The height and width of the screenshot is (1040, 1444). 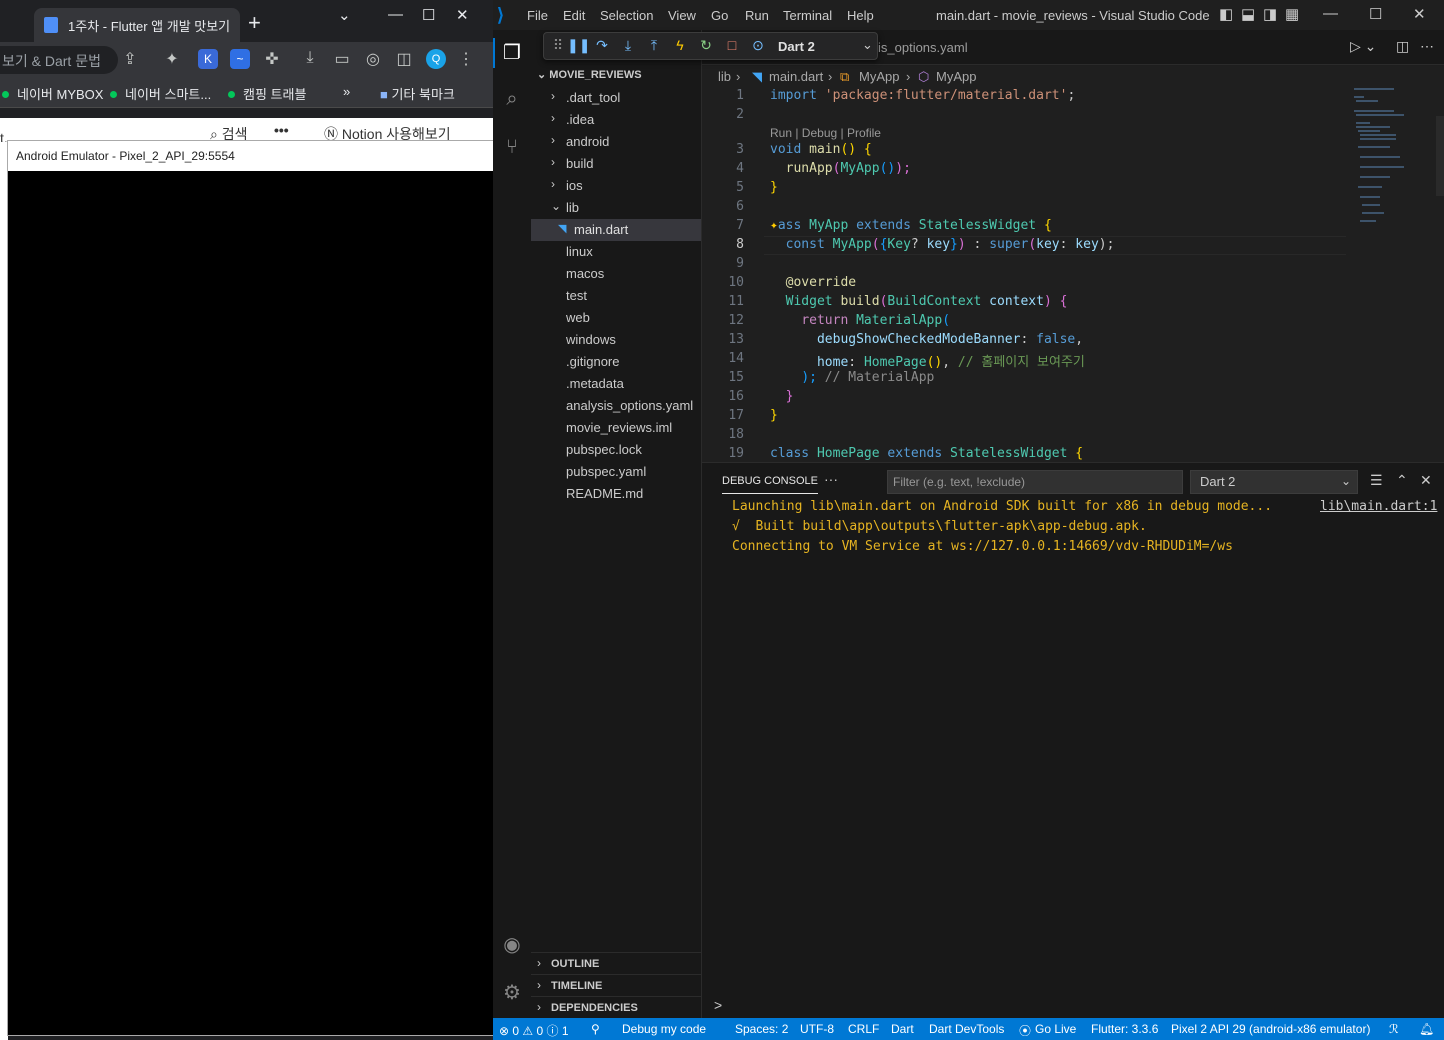 I want to click on chevron-right-icon: », so click(x=346, y=91).